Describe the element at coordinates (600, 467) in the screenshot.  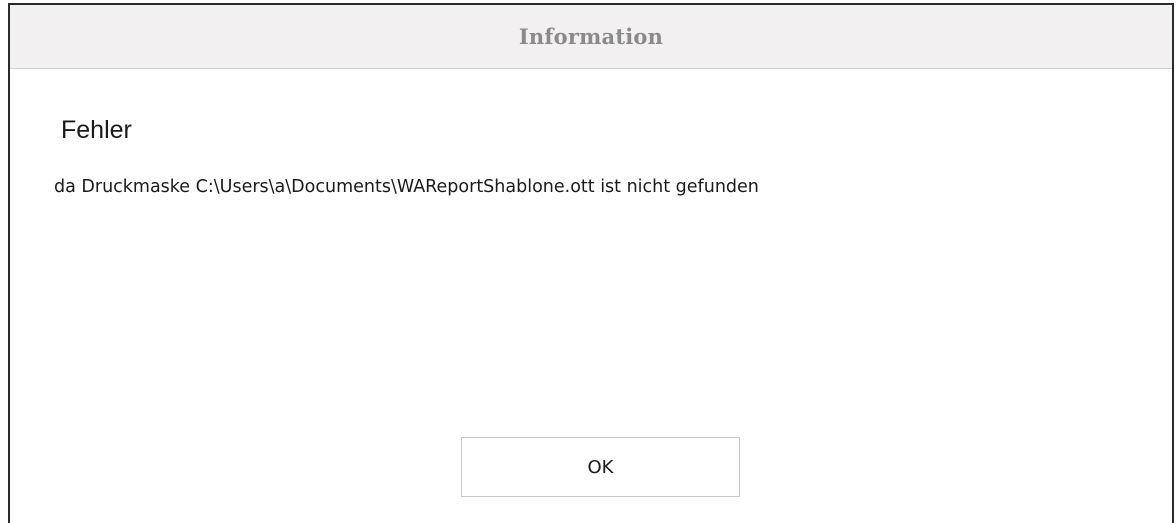
I see `ok-button: OK` at that location.